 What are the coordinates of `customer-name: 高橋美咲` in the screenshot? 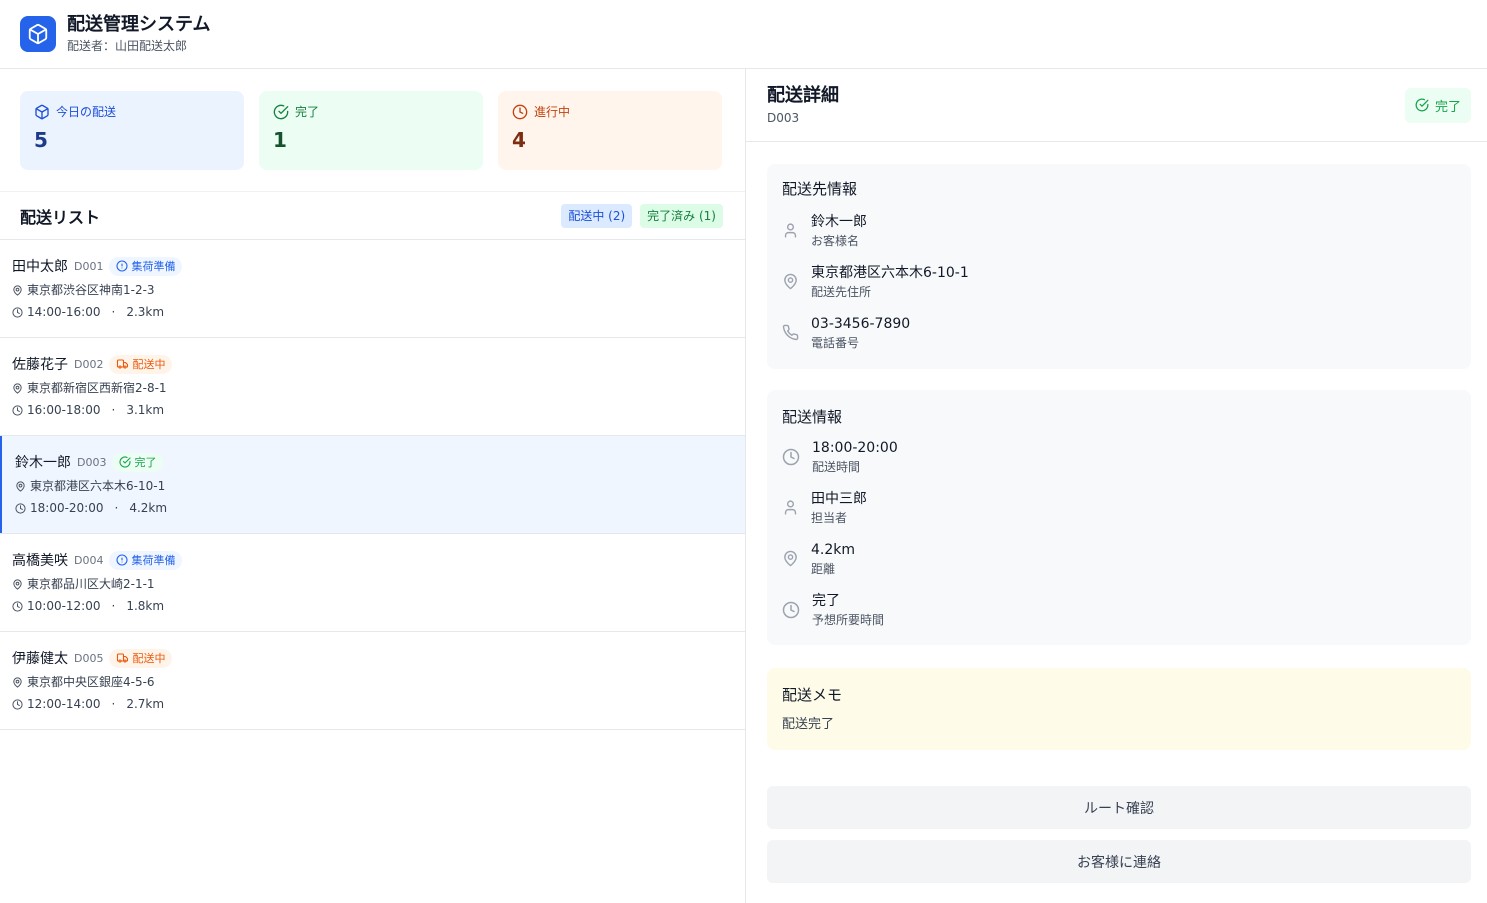 It's located at (40, 561).